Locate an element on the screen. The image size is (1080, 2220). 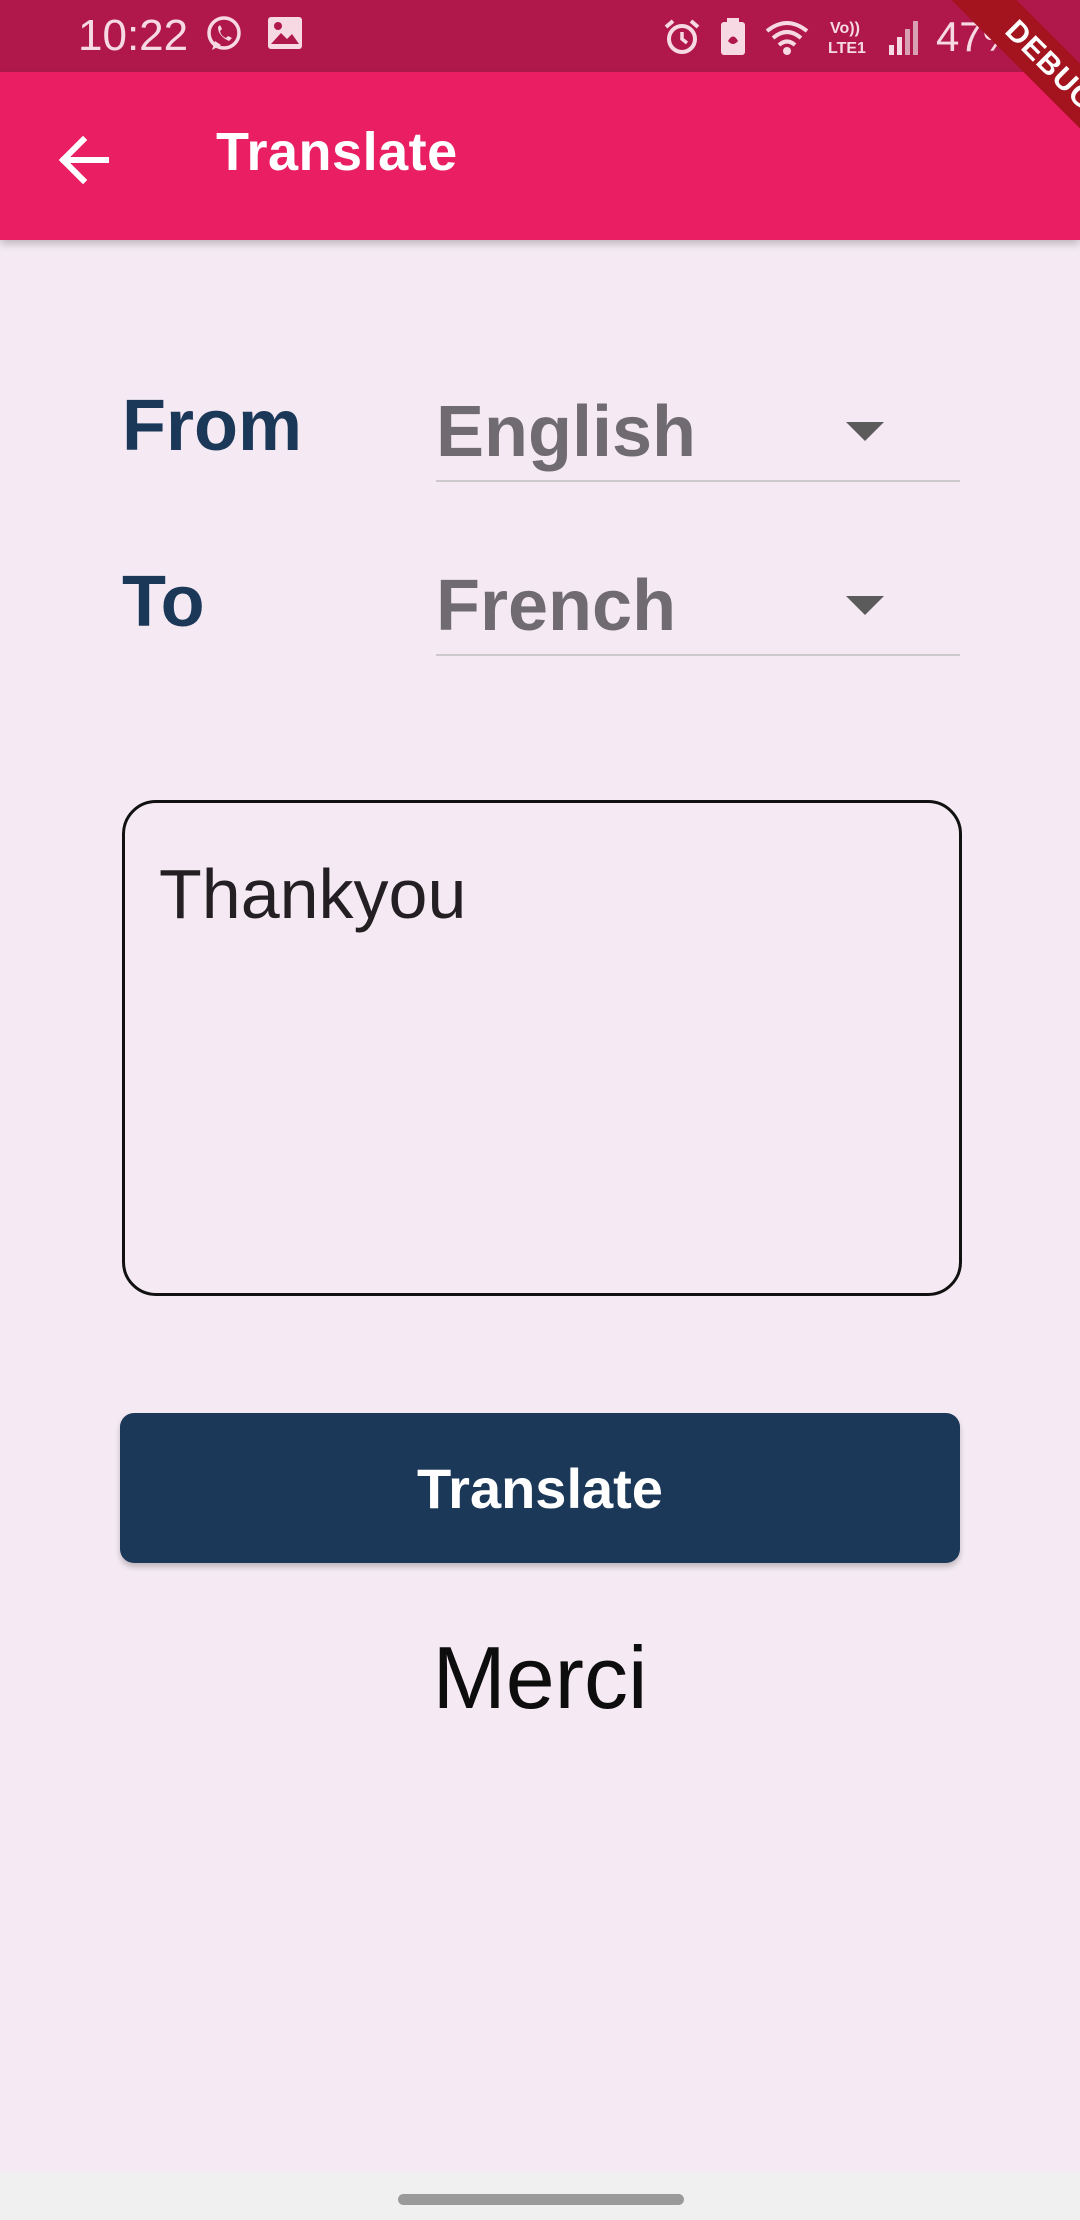
from-language-dropdown: English is located at coordinates (698, 431).